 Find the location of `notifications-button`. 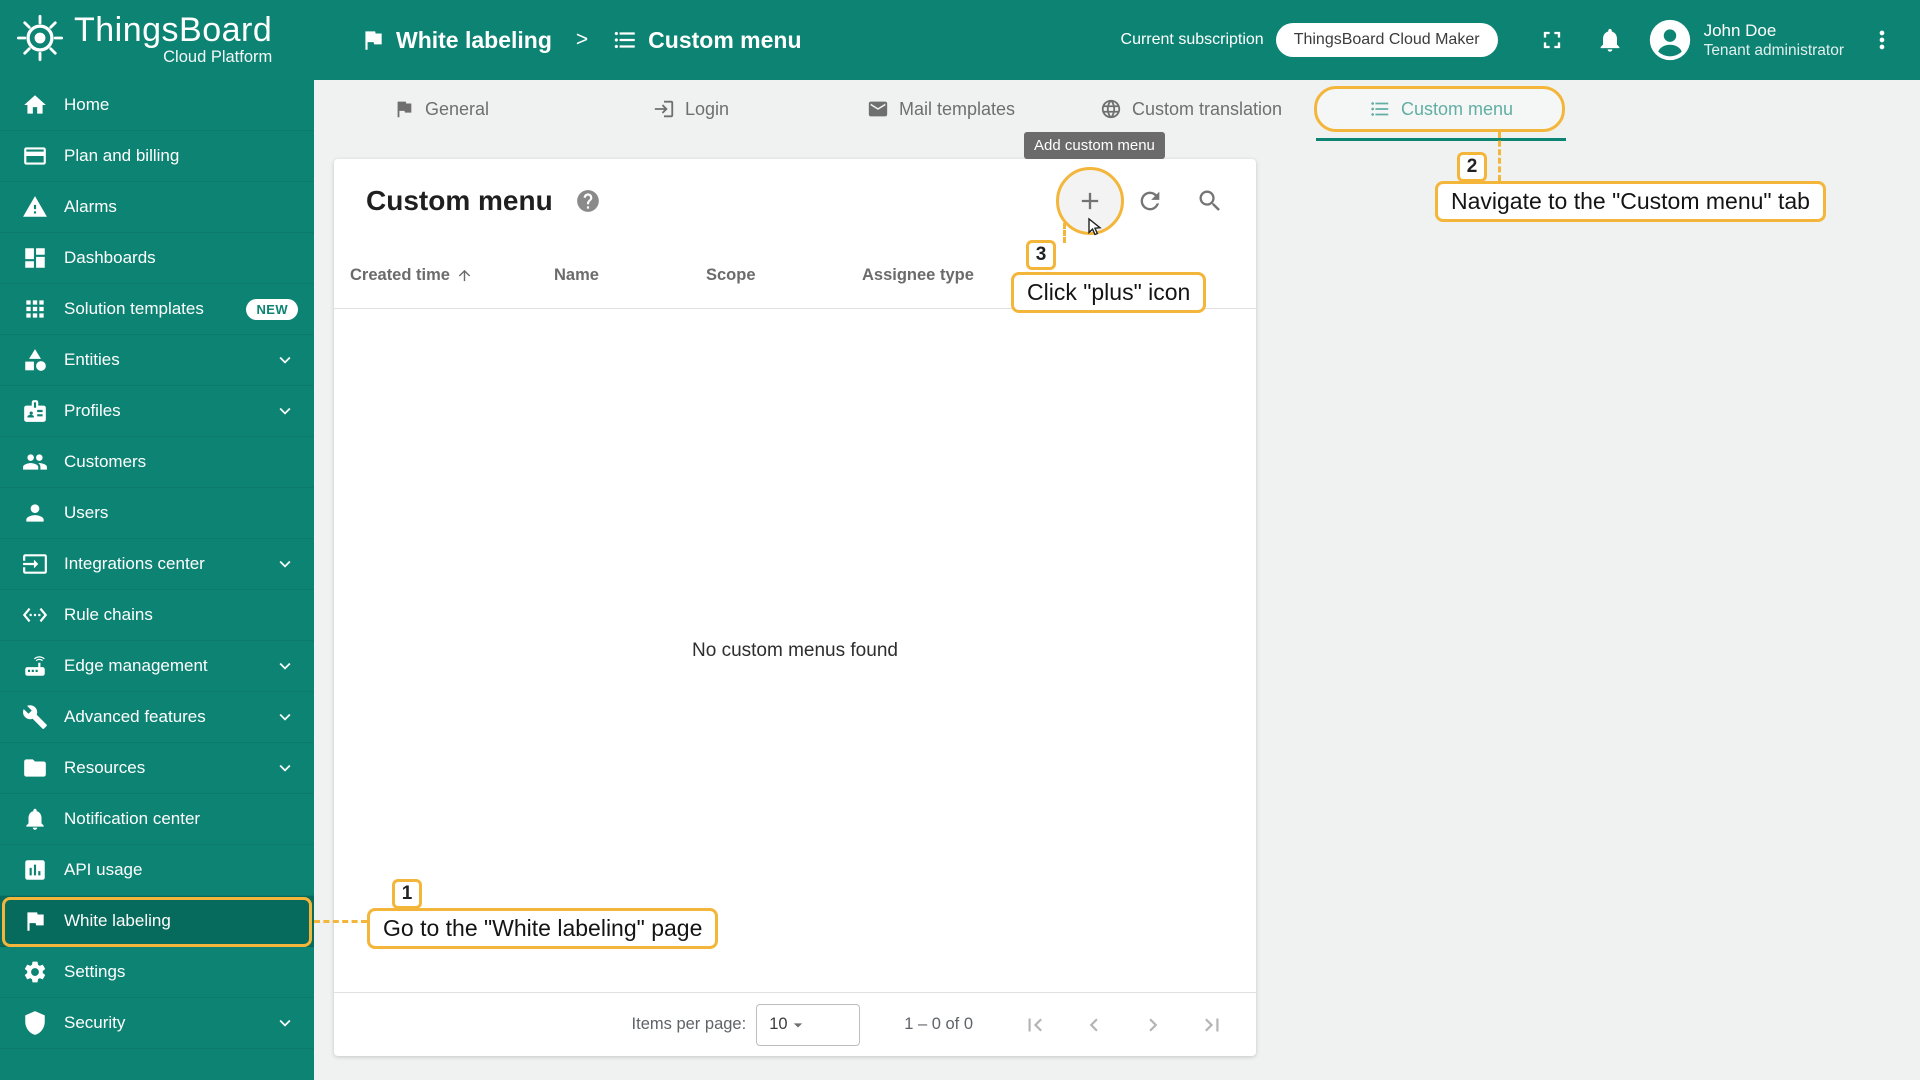

notifications-button is located at coordinates (1610, 40).